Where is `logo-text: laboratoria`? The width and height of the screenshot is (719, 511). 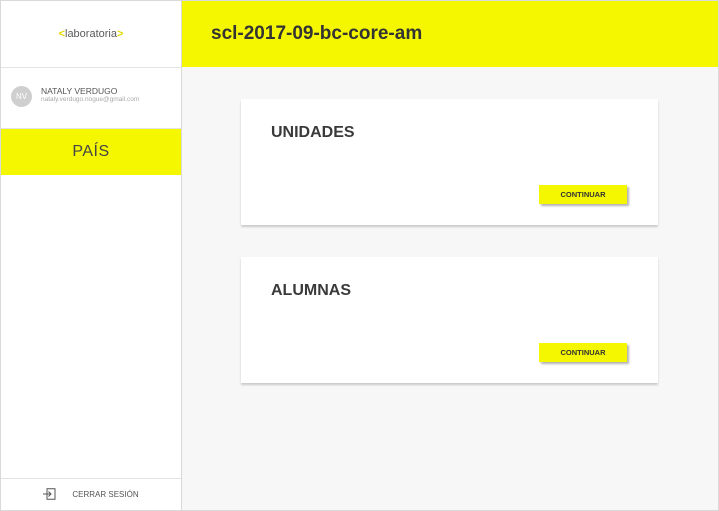
logo-text: laboratoria is located at coordinates (91, 34).